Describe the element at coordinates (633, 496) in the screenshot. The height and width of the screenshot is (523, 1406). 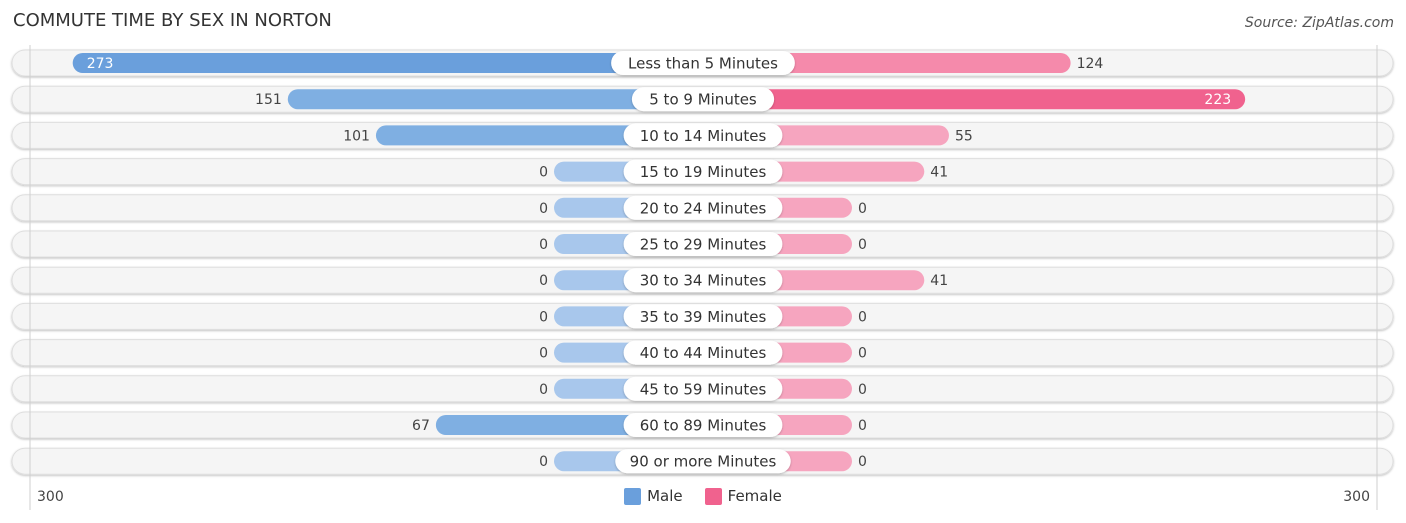
I see `legend-swatch-male` at that location.